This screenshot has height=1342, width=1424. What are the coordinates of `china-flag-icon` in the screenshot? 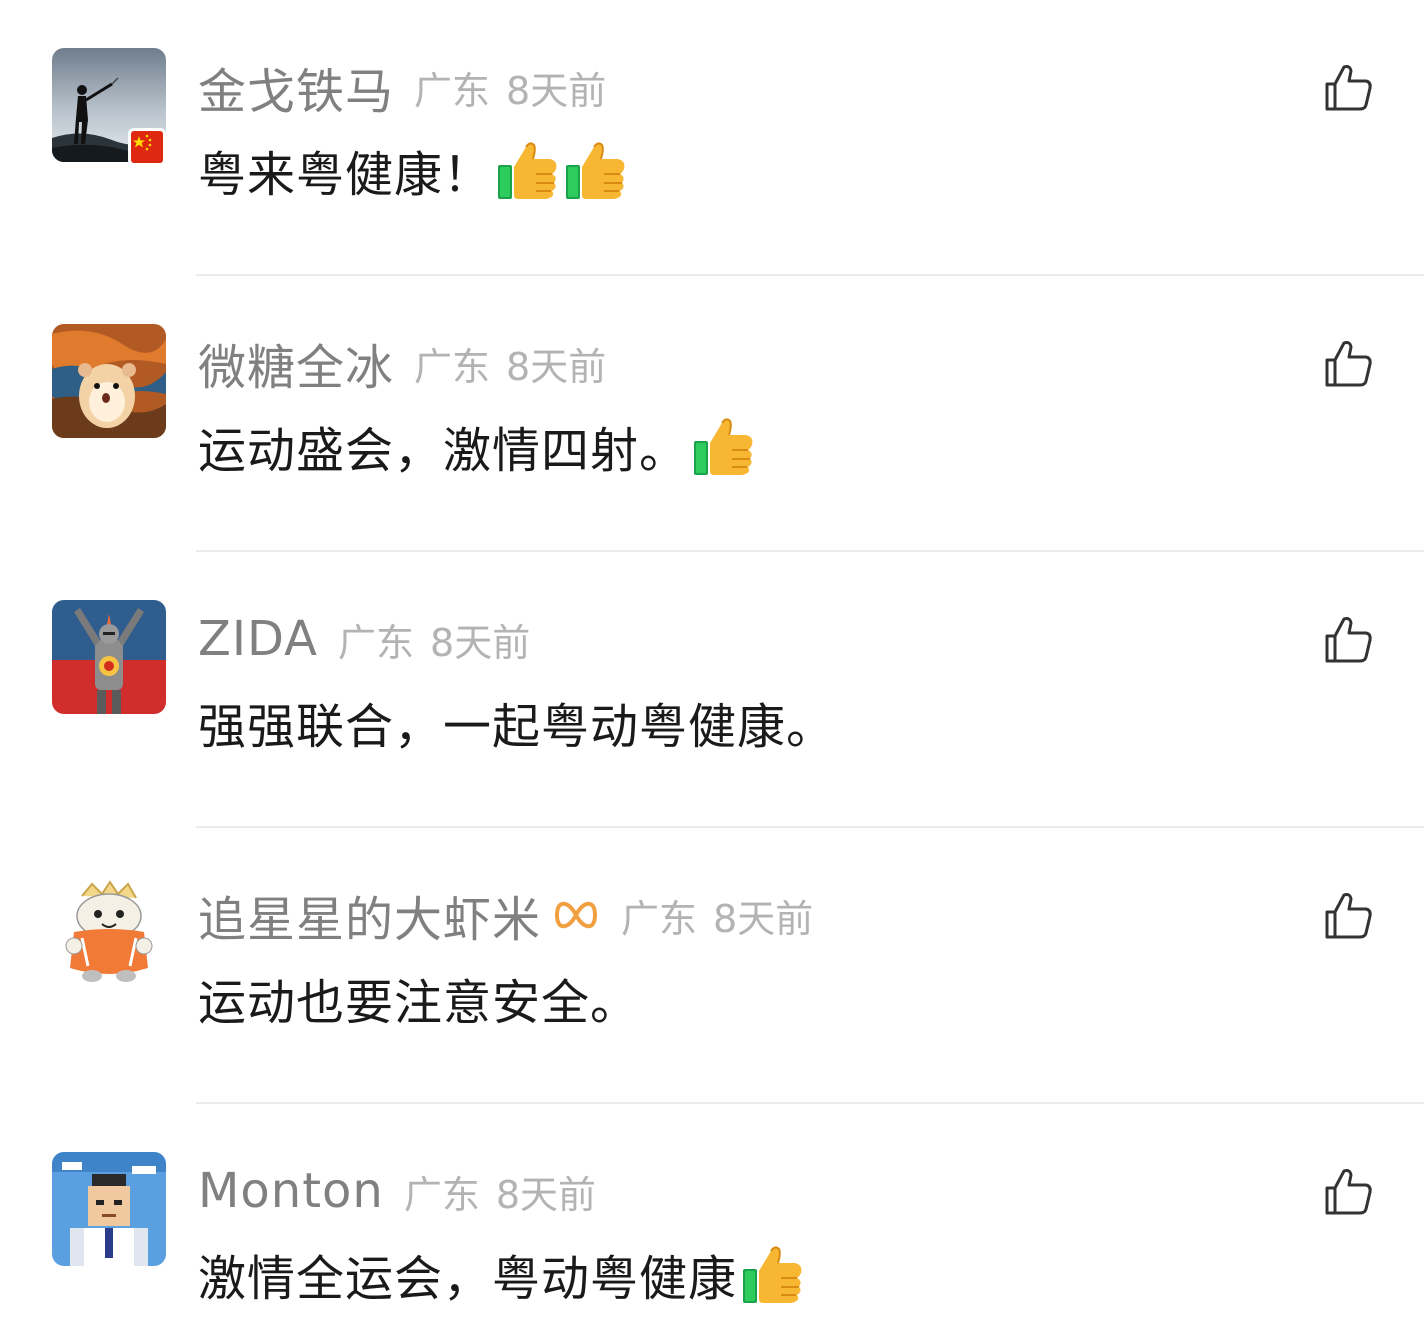 It's located at (147, 147).